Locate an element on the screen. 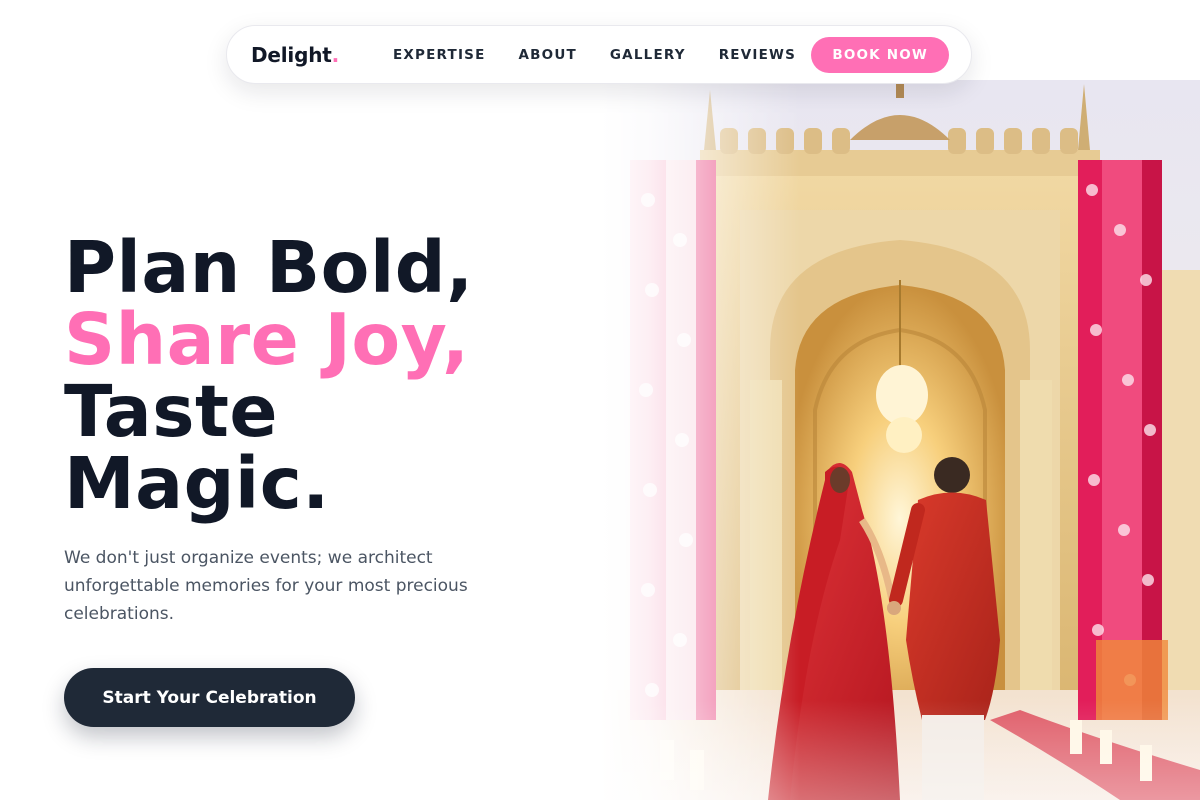  brand-logo: Delight. is located at coordinates (295, 55).